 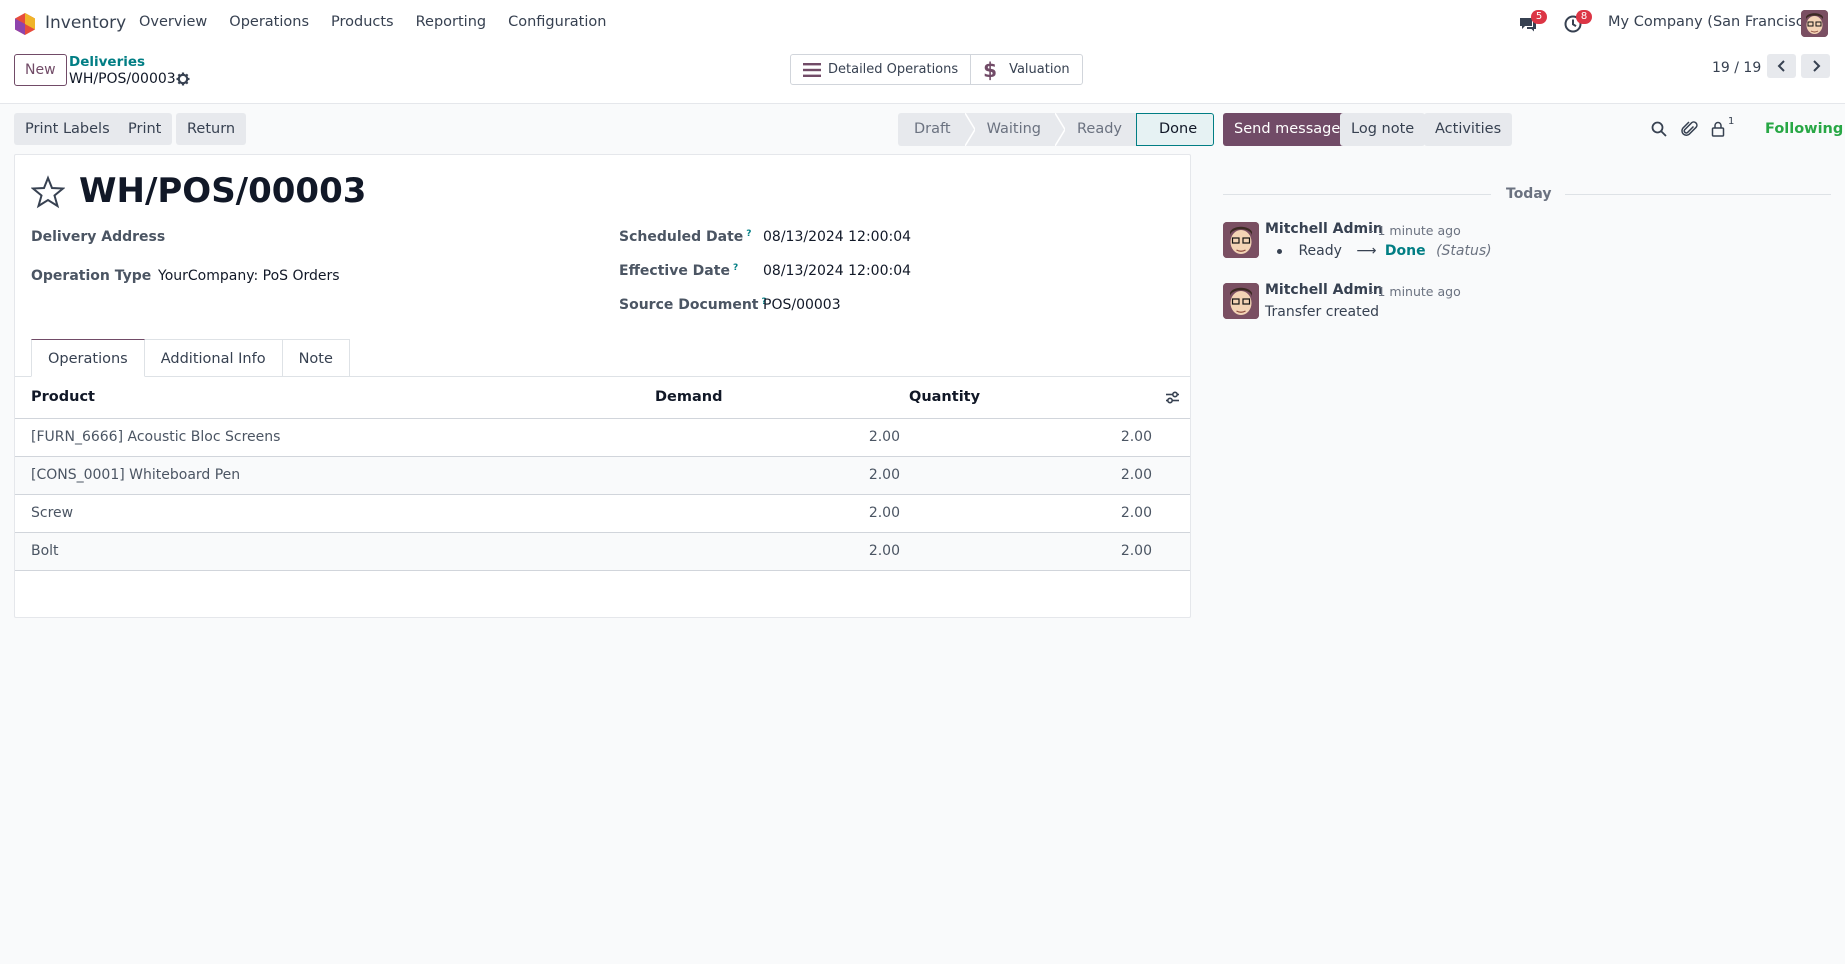 What do you see at coordinates (211, 129) in the screenshot?
I see `return-button: Return` at bounding box center [211, 129].